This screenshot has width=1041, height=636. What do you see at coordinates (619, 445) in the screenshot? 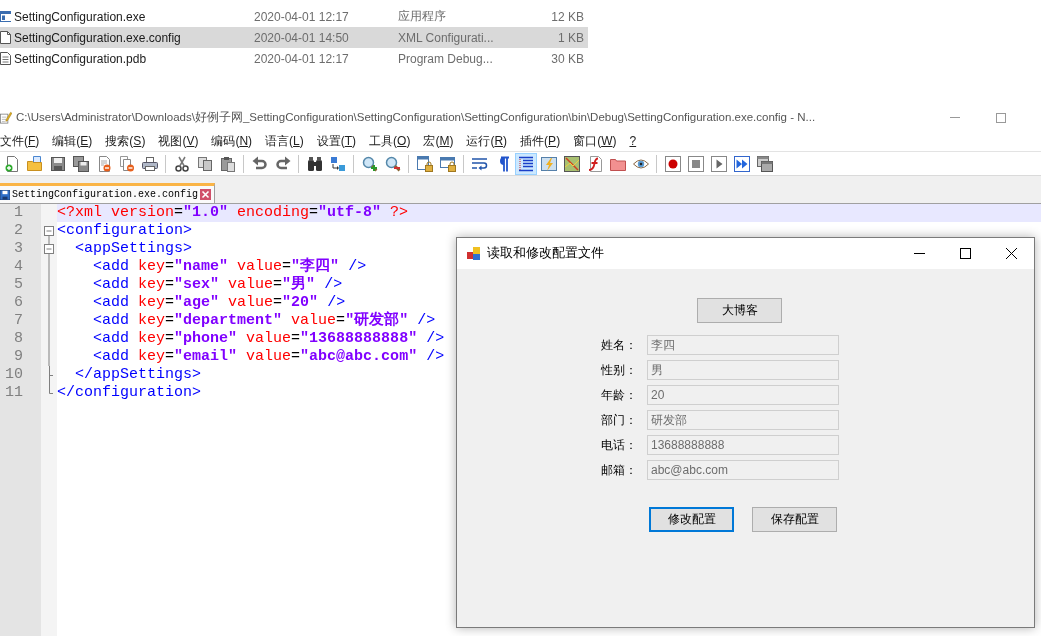
I see `field-label: 电话：` at bounding box center [619, 445].